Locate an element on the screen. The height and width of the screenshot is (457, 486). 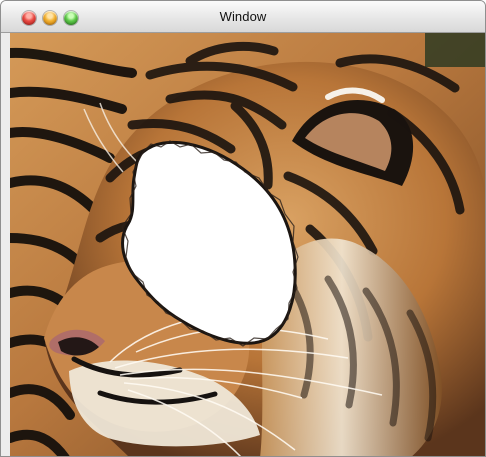
window-title: Window is located at coordinates (243, 16).